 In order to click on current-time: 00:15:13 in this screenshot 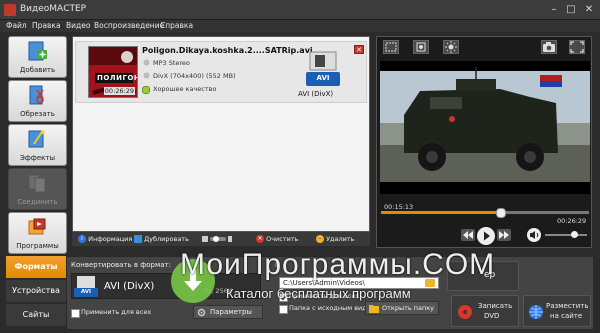, I will do `click(399, 207)`.